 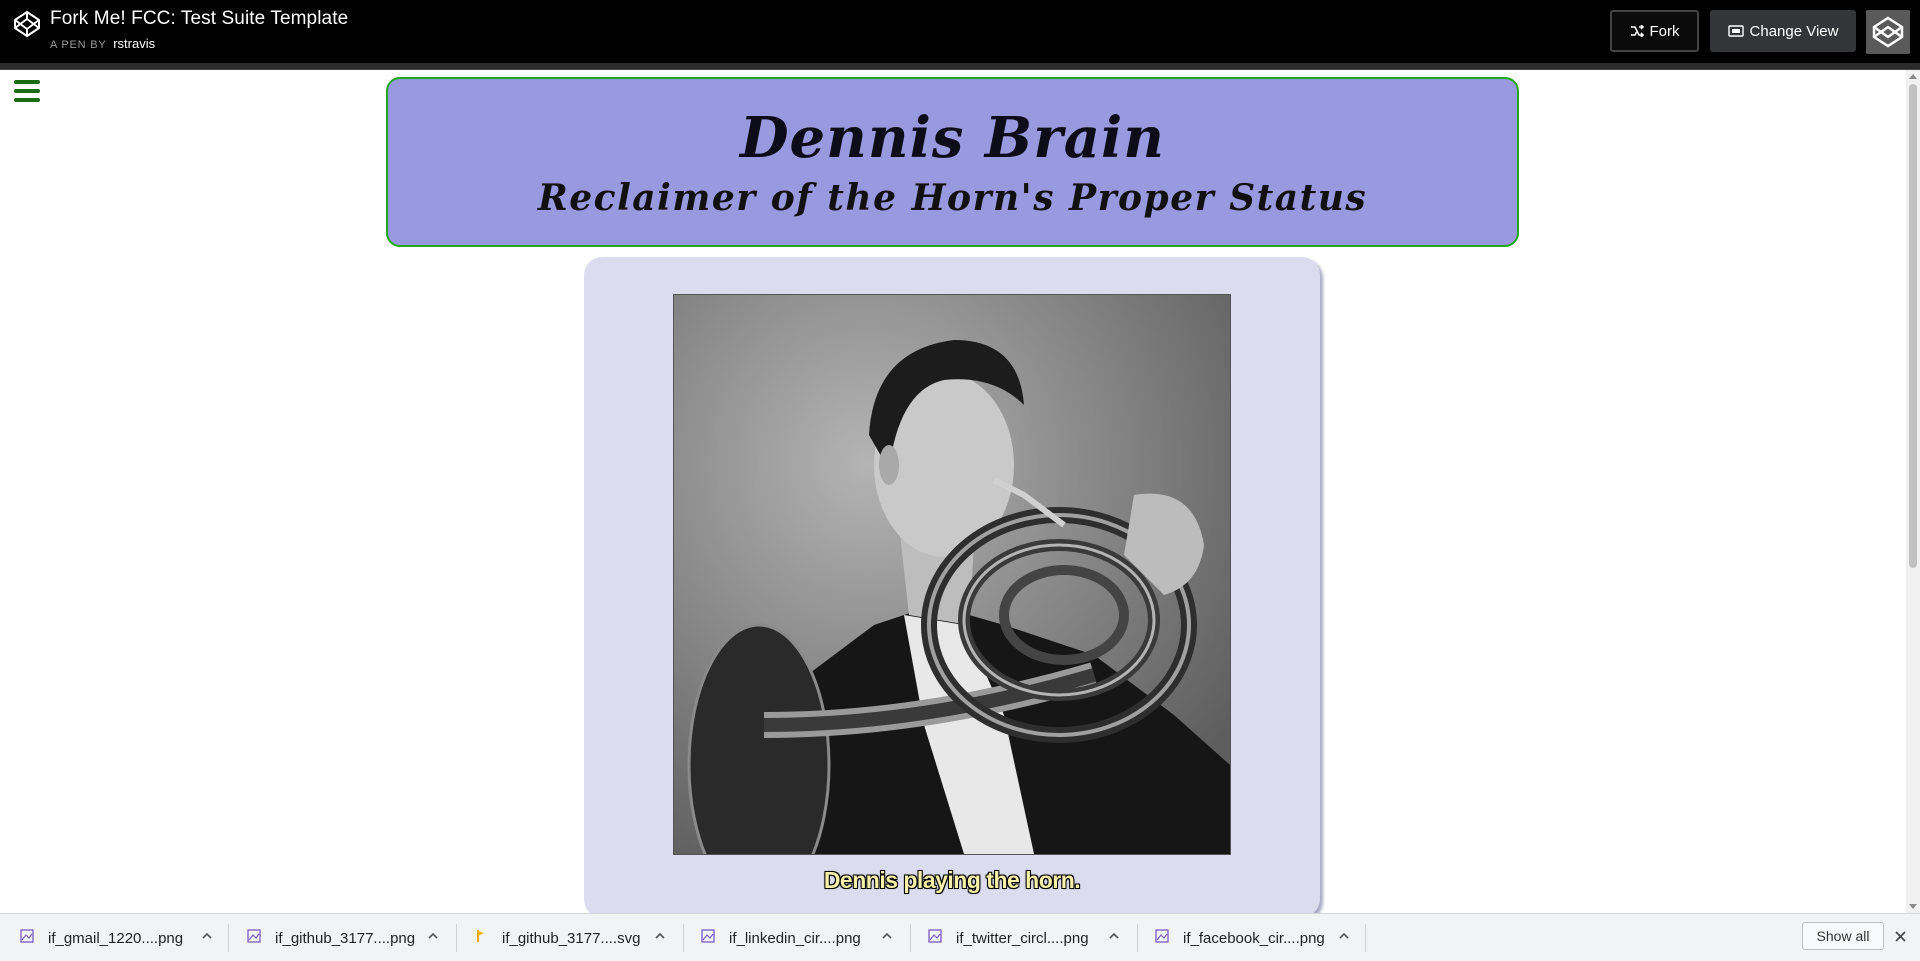 I want to click on avatar-logo-icon, so click(x=1888, y=32).